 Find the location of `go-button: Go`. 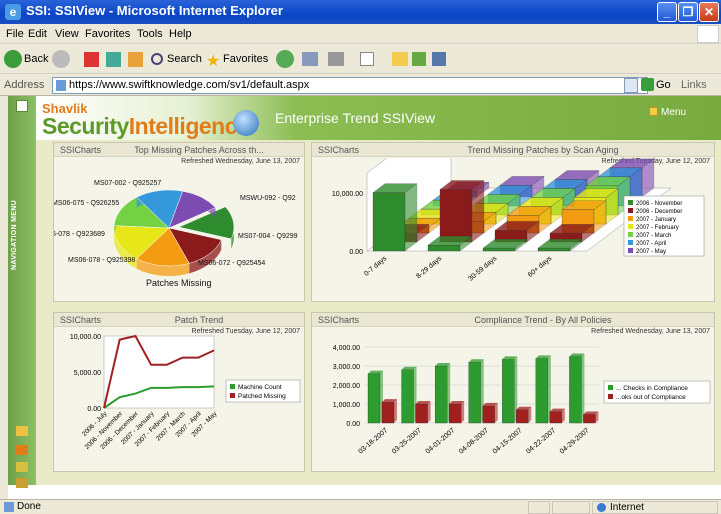

go-button: Go is located at coordinates (663, 85).